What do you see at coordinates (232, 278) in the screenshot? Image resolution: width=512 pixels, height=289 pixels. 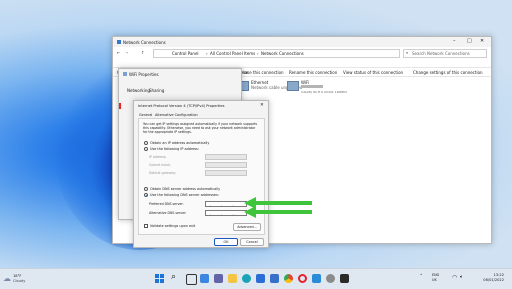 I see `file-explorer-icon` at bounding box center [232, 278].